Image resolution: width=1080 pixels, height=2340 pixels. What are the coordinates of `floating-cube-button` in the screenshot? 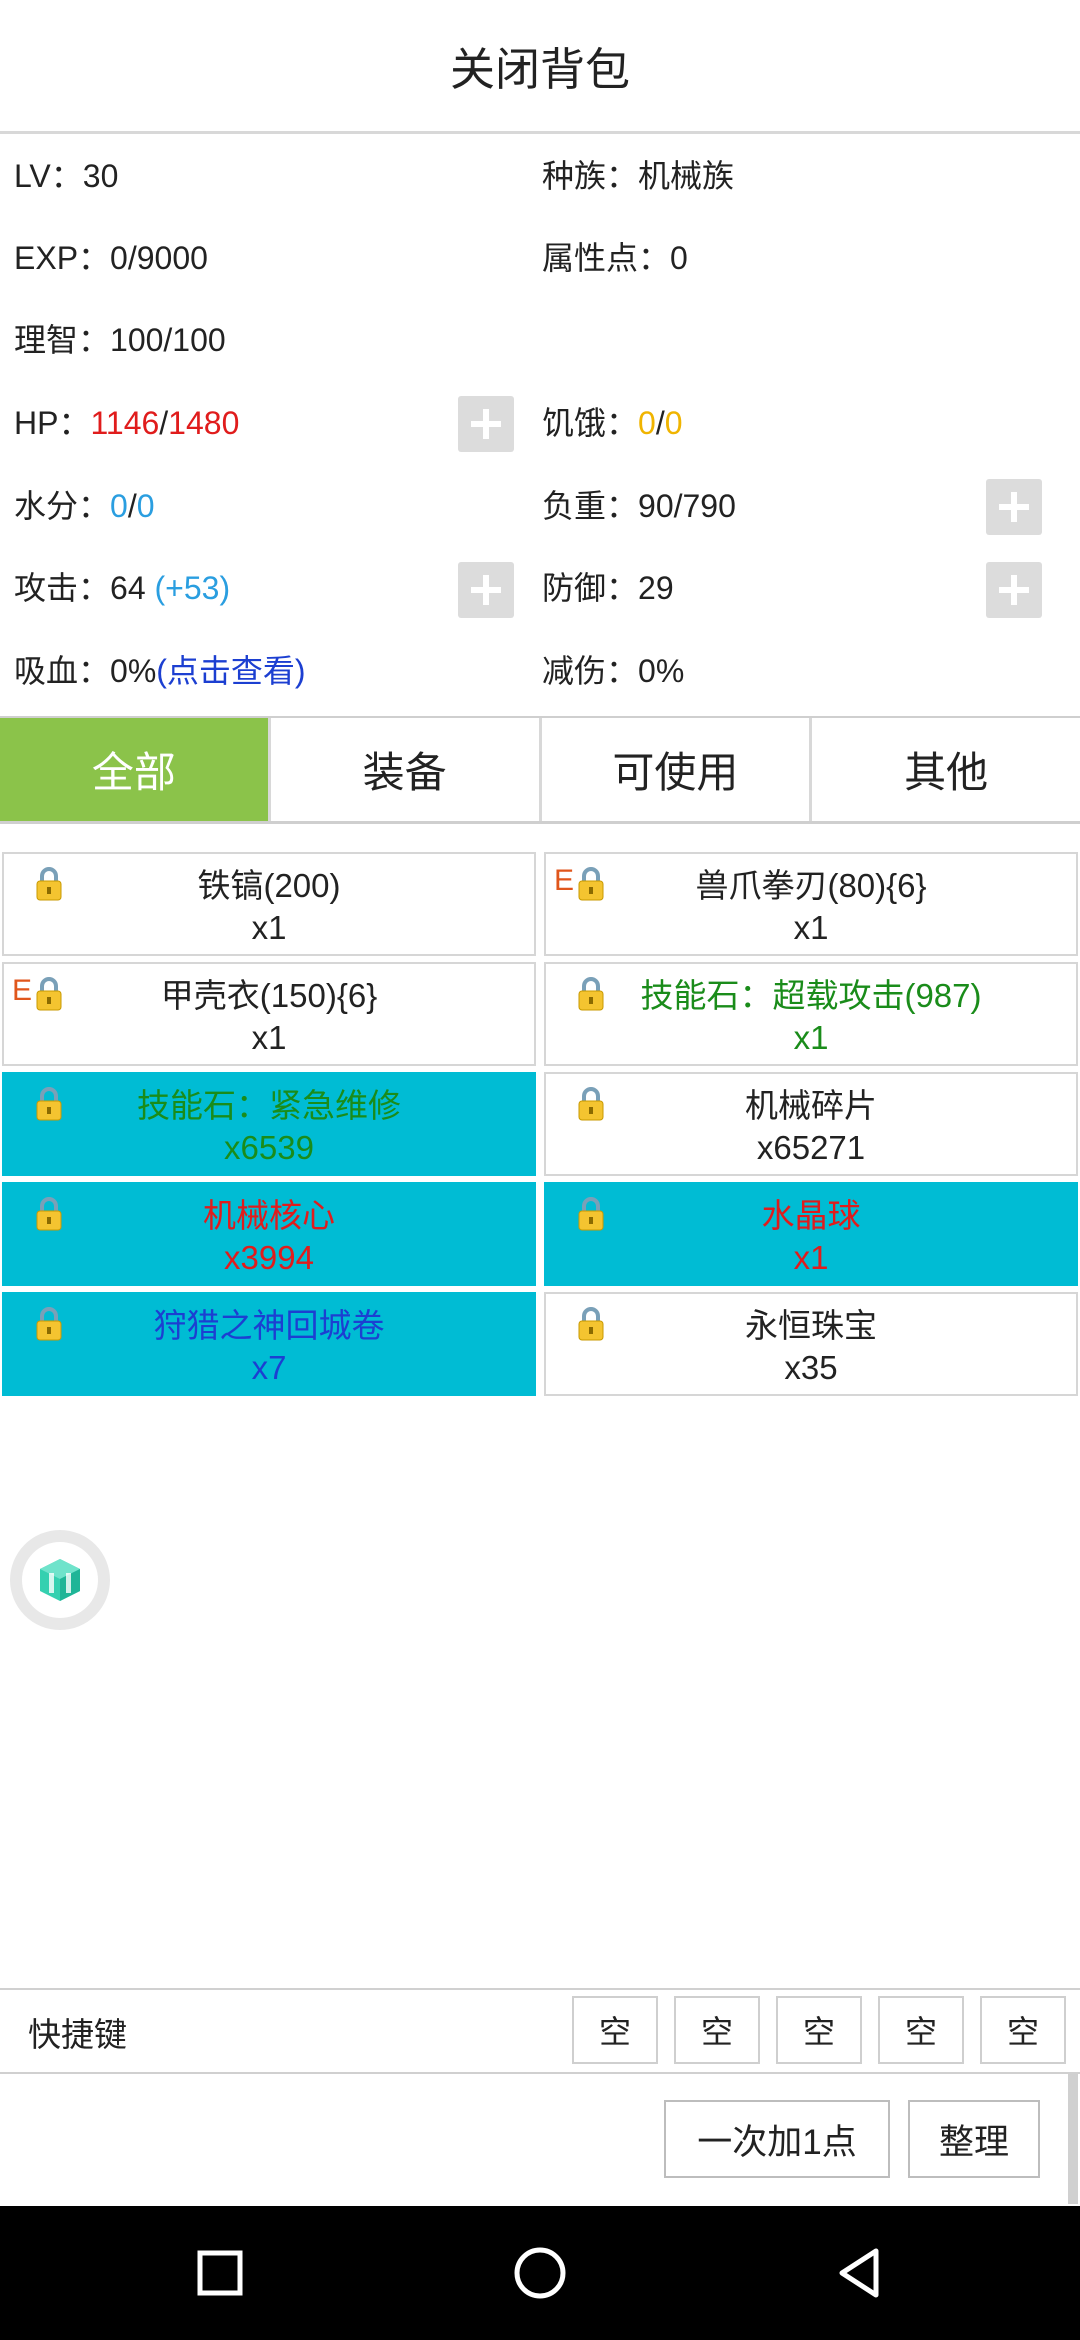 It's located at (60, 1580).